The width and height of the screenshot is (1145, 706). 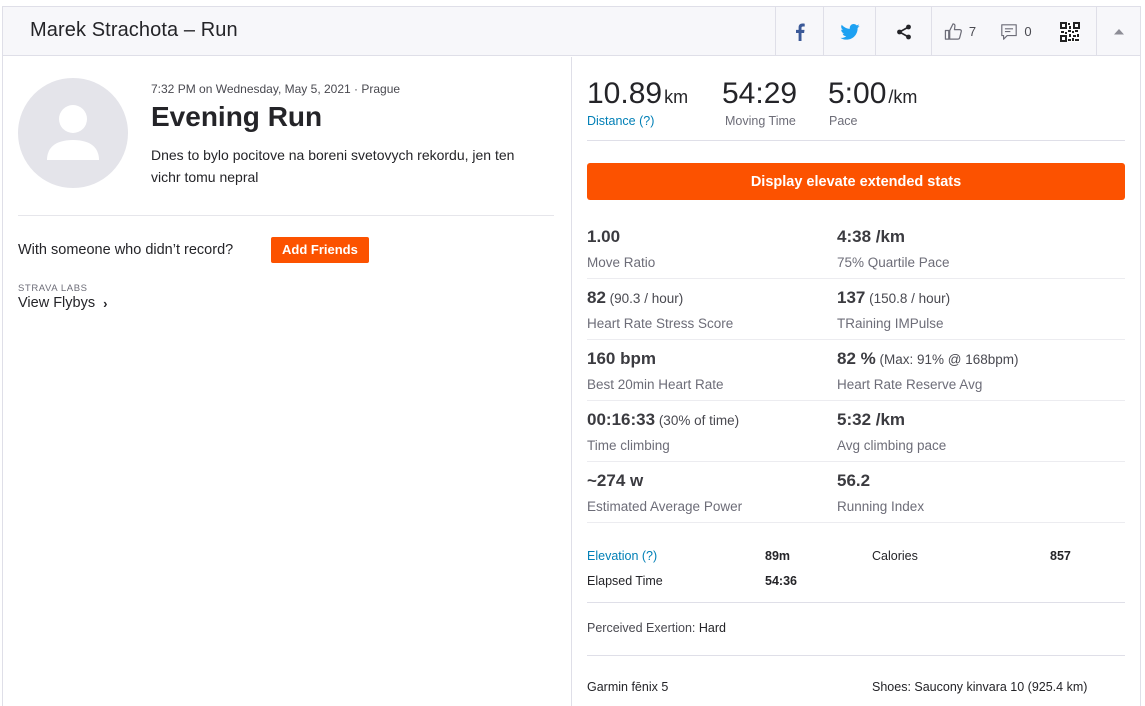 I want to click on moving-time-label: Moving Time, so click(x=760, y=121).